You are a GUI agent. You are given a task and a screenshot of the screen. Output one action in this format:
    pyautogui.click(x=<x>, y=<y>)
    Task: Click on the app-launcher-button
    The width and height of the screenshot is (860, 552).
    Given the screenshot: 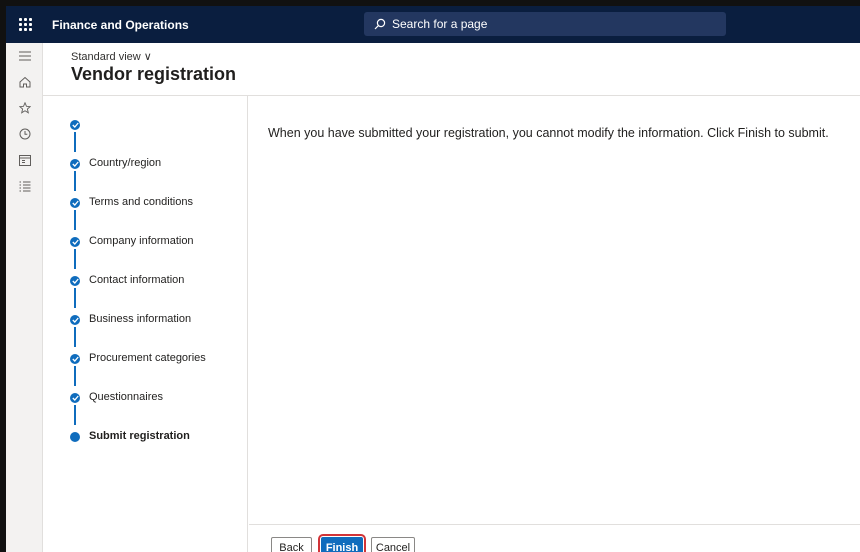 What is the action you would take?
    pyautogui.click(x=25, y=24)
    